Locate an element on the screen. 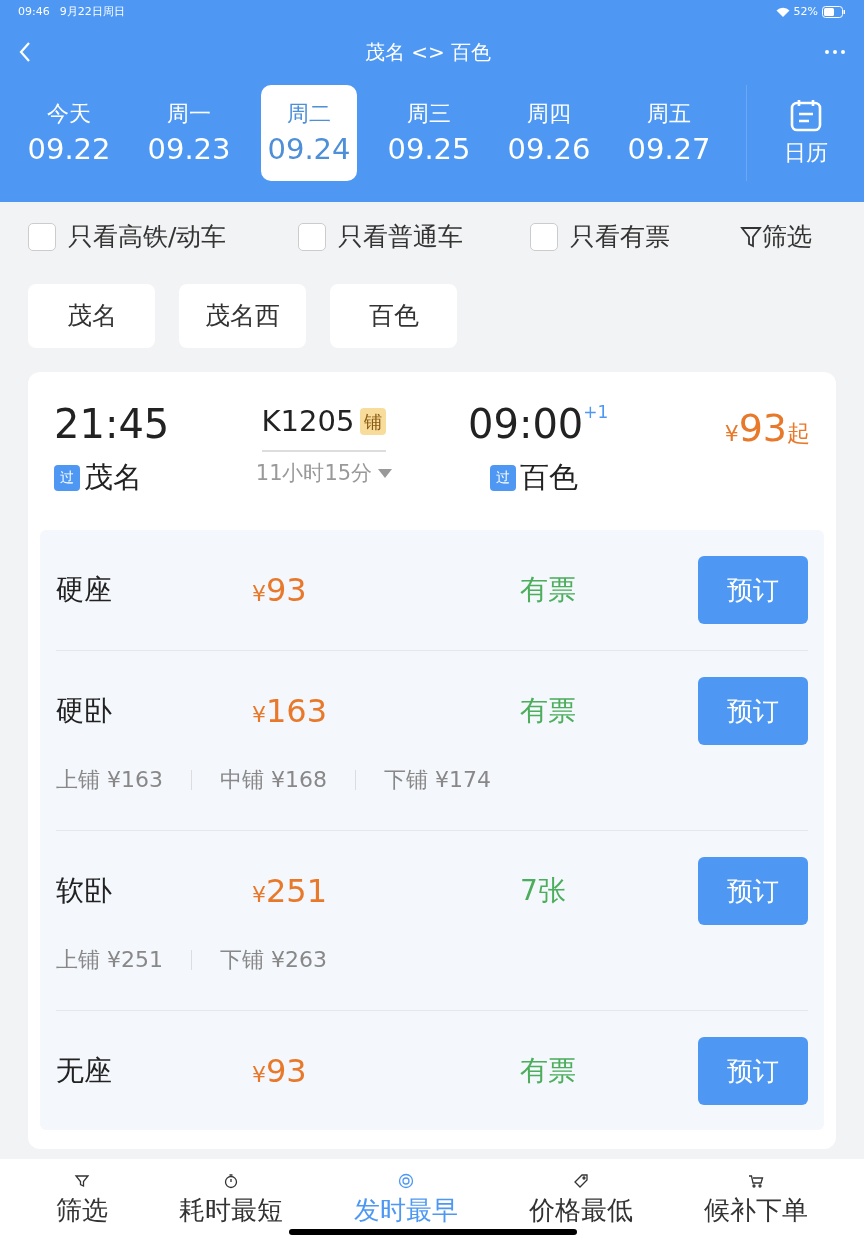 The height and width of the screenshot is (1243, 864). depart-time: 21:45 is located at coordinates (112, 424).